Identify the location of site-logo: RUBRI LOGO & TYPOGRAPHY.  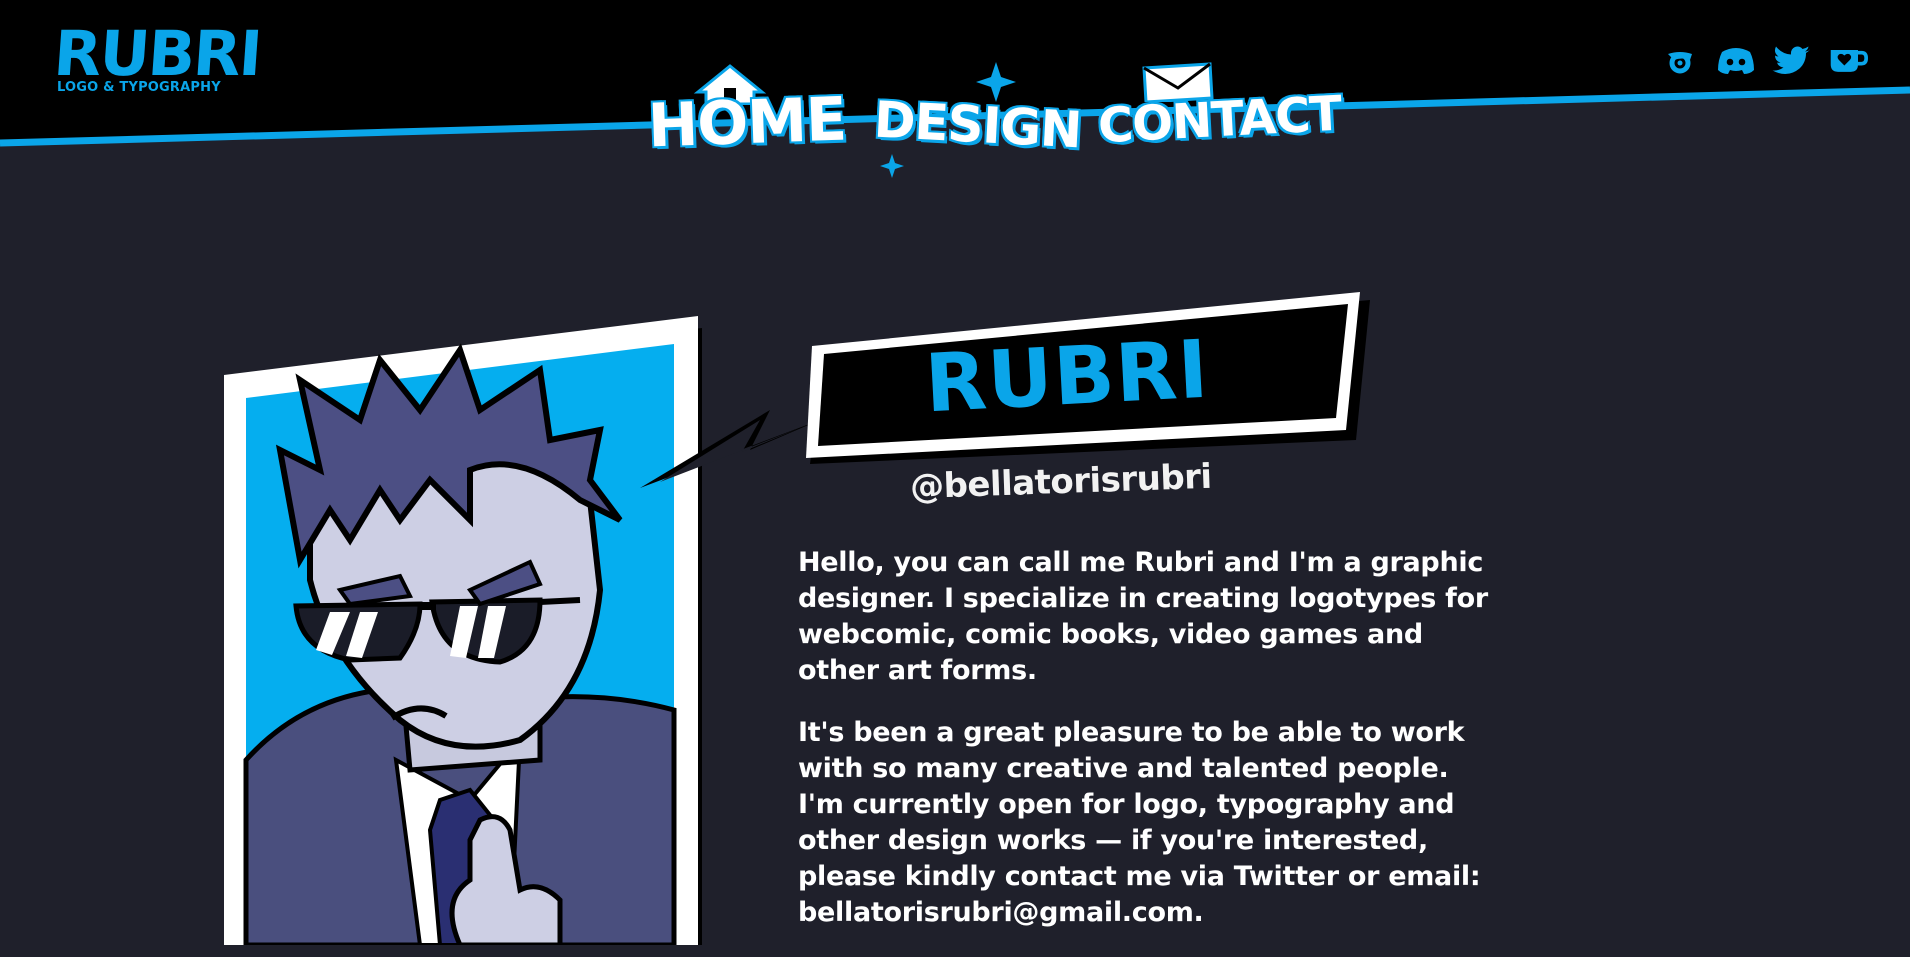
(157, 56).